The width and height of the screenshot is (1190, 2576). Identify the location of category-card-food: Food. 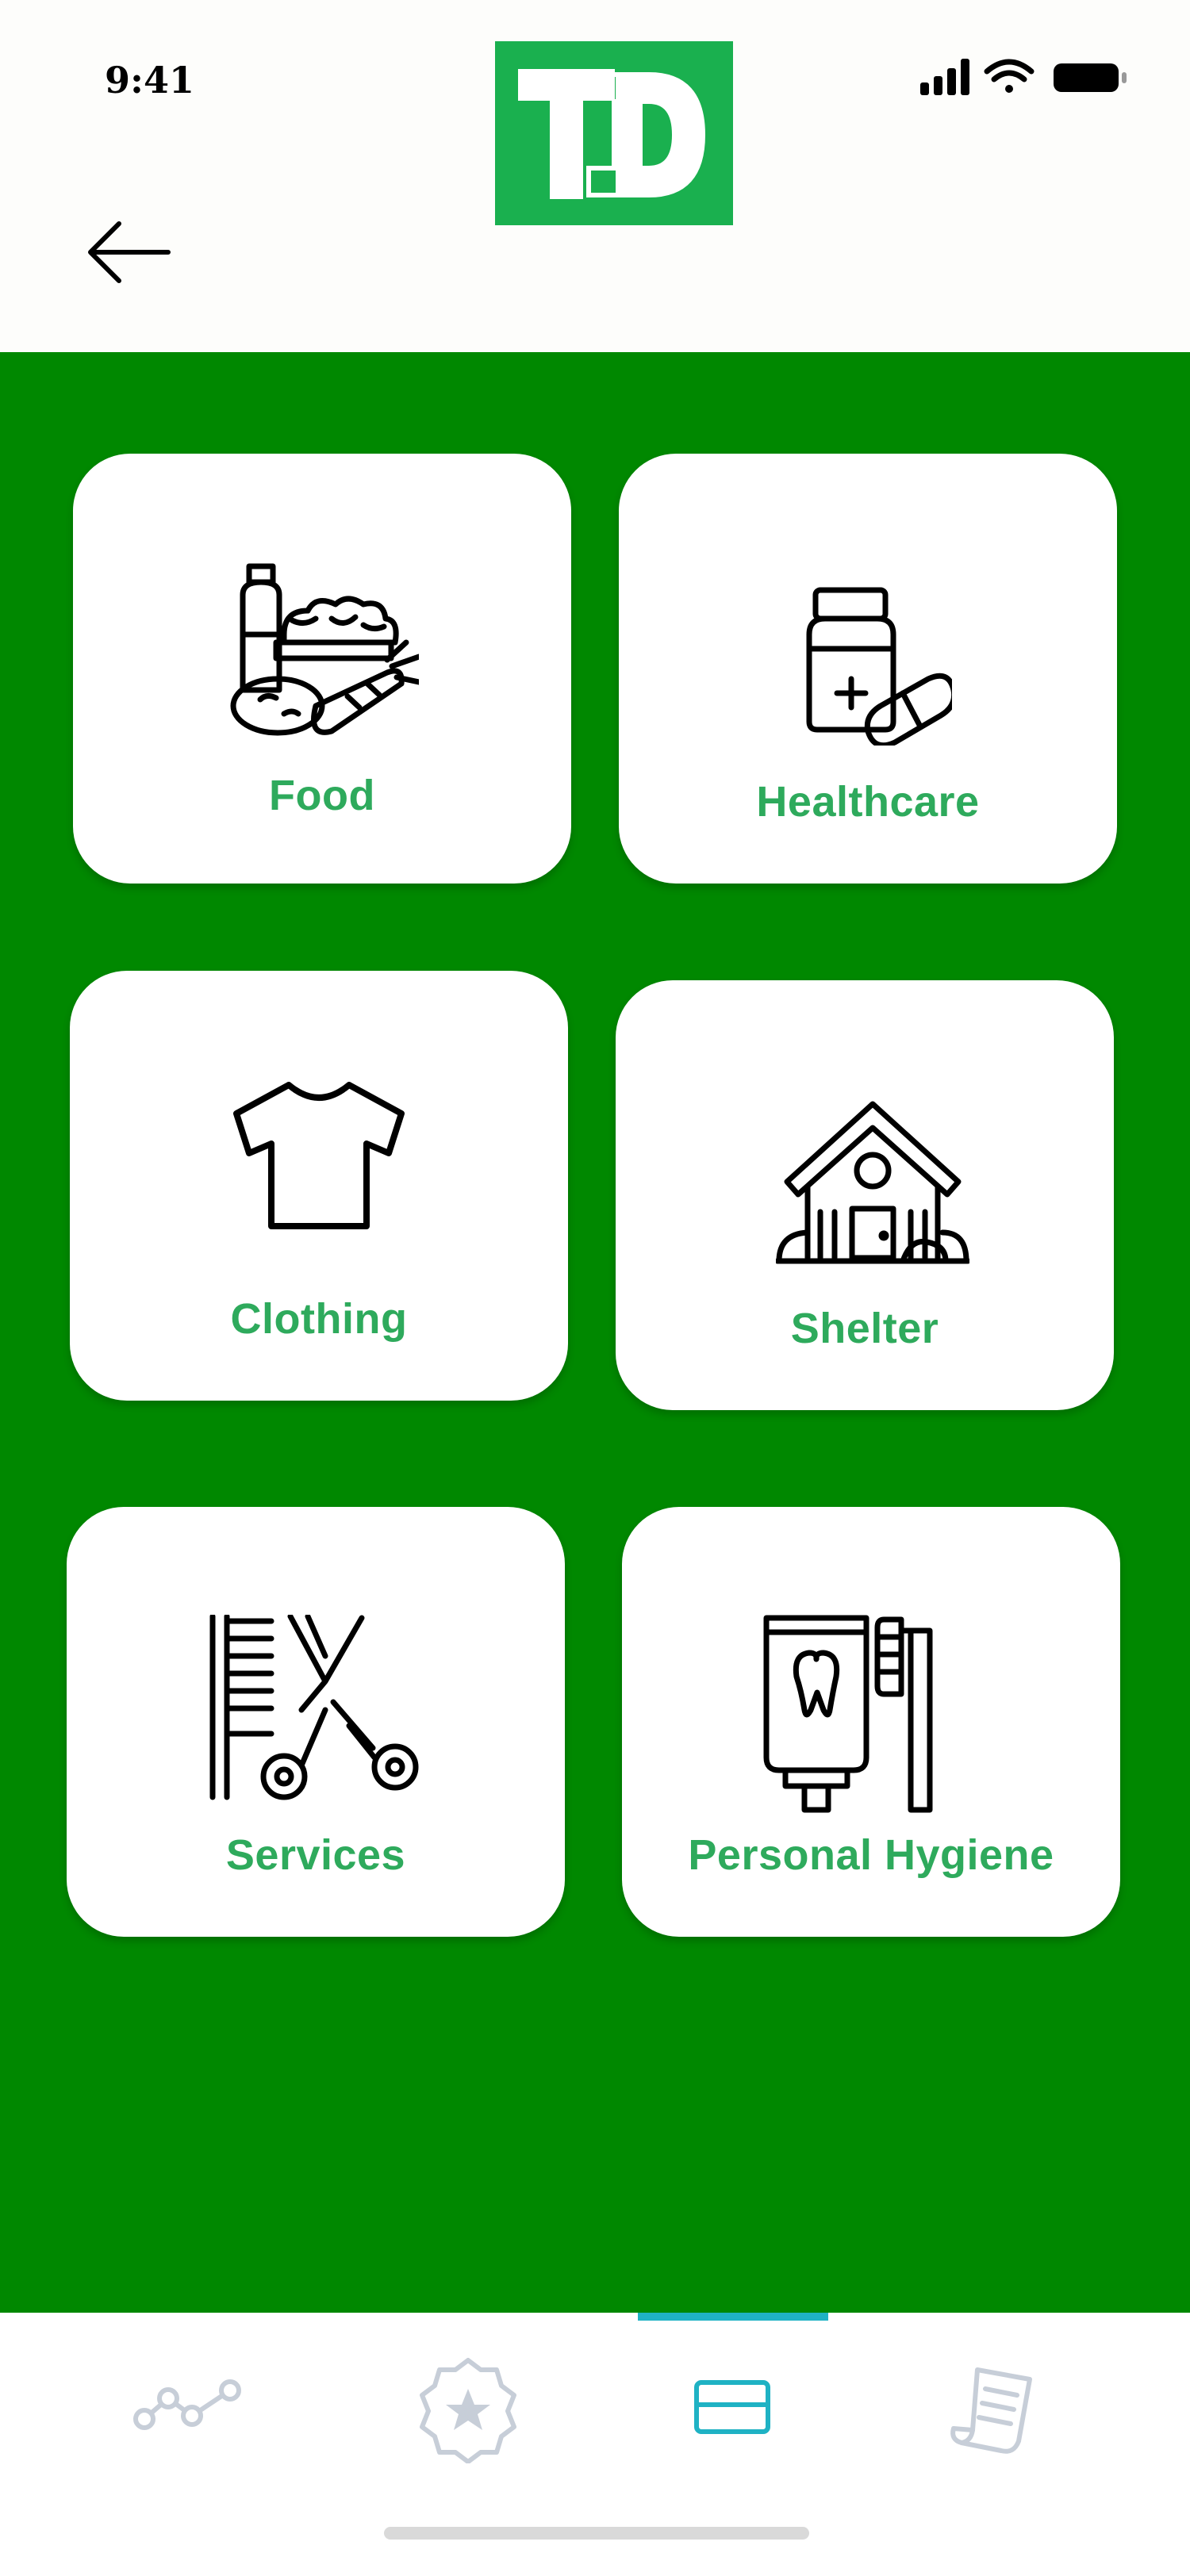
(322, 669).